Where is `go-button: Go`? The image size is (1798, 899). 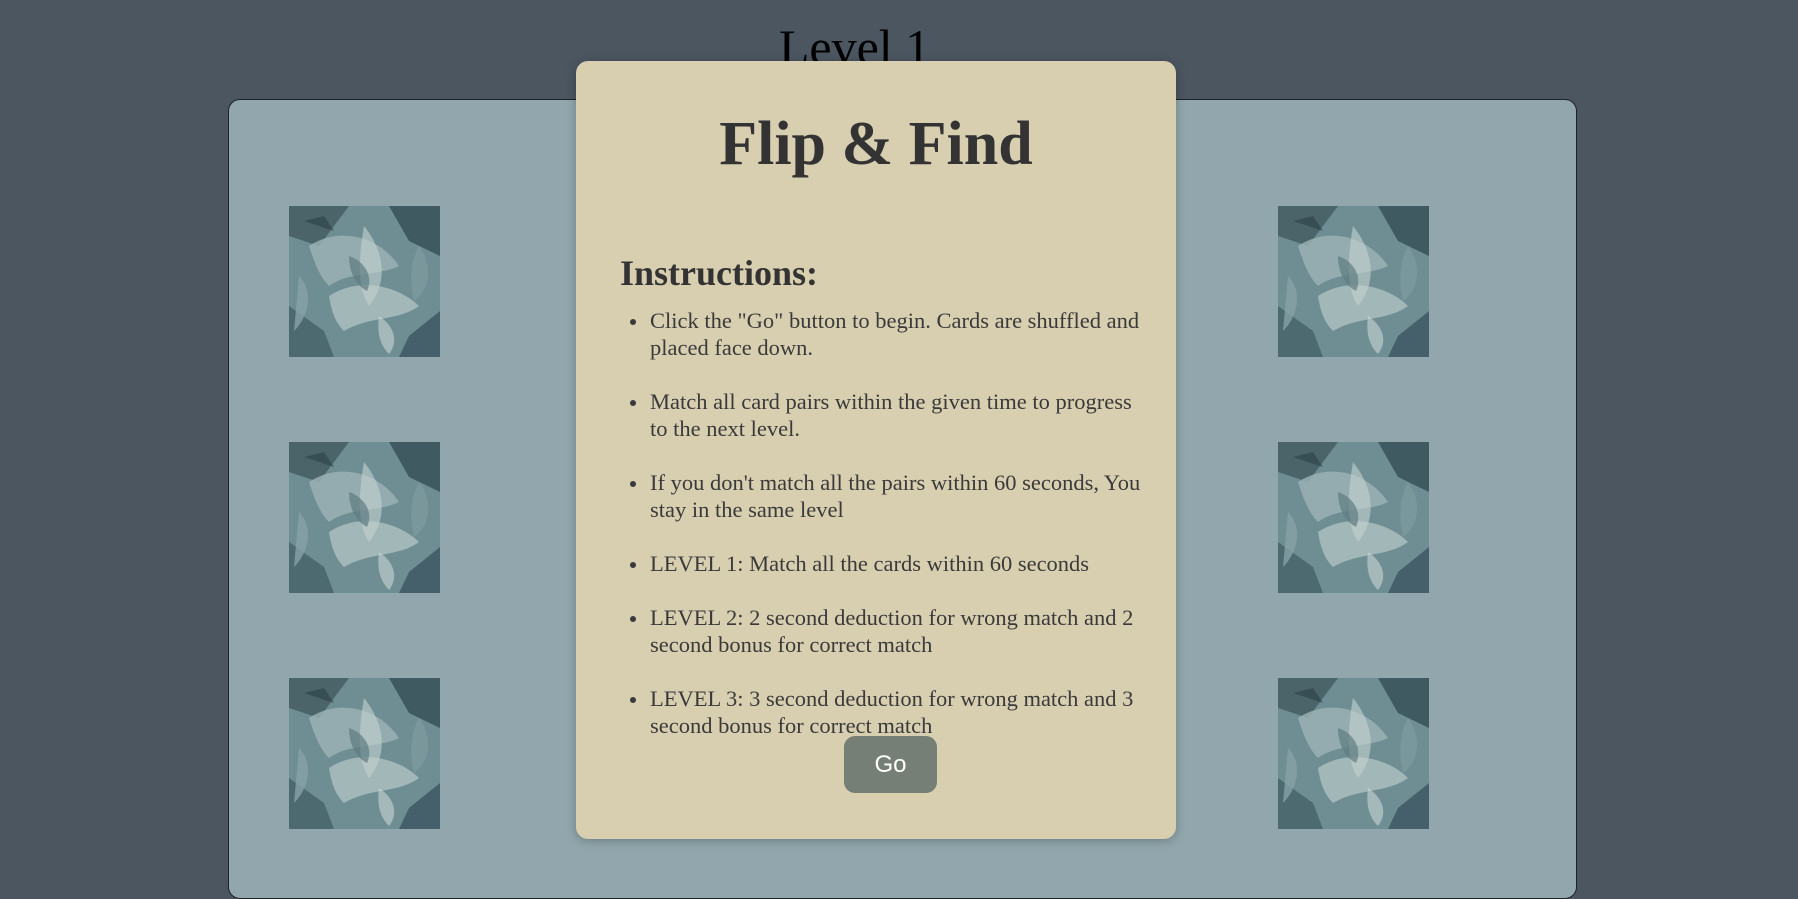 go-button: Go is located at coordinates (890, 764).